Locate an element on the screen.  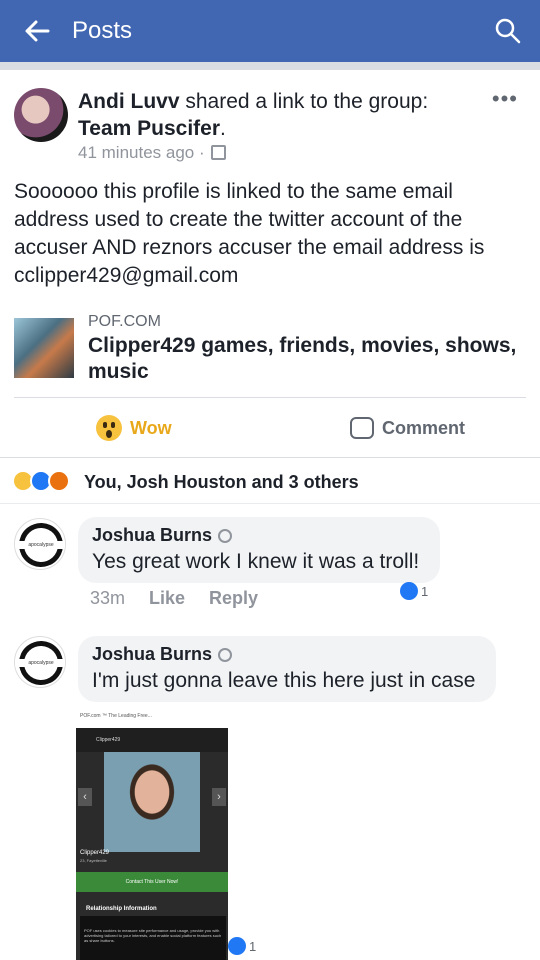
post-timestamp-row: 41 minutes ago · is located at coordinates (152, 153).